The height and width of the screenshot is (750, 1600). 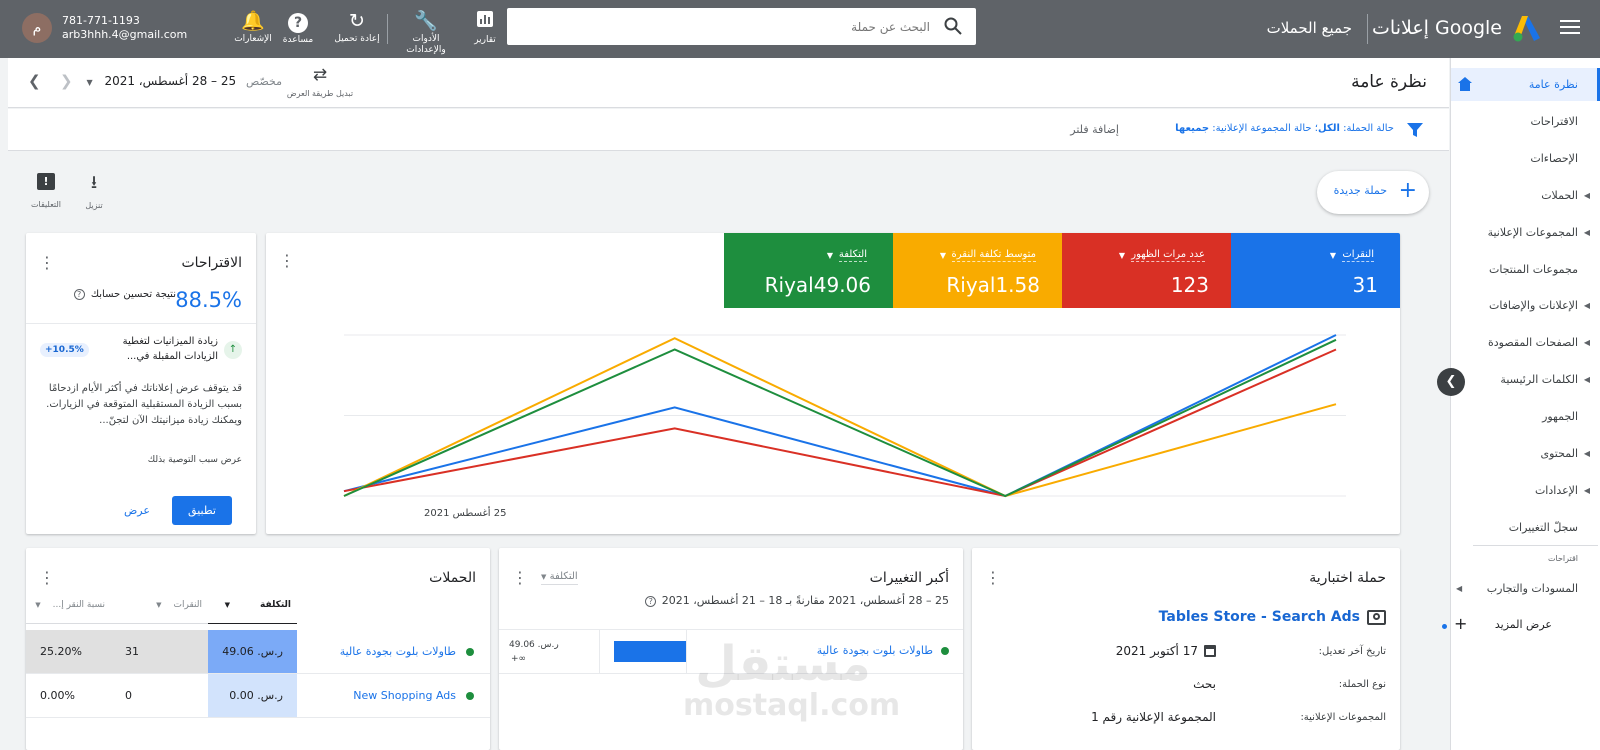 What do you see at coordinates (393, 651) in the screenshot?
I see `campaign-name-cell: طاولات بلوت بجودة عالية` at bounding box center [393, 651].